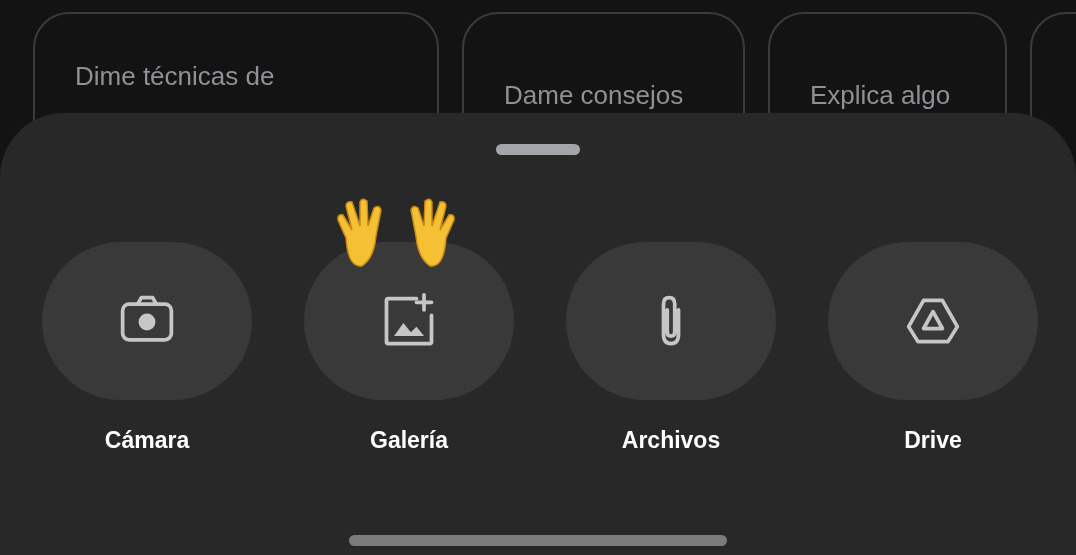 The width and height of the screenshot is (1076, 555). I want to click on option-label: Drive, so click(933, 440).